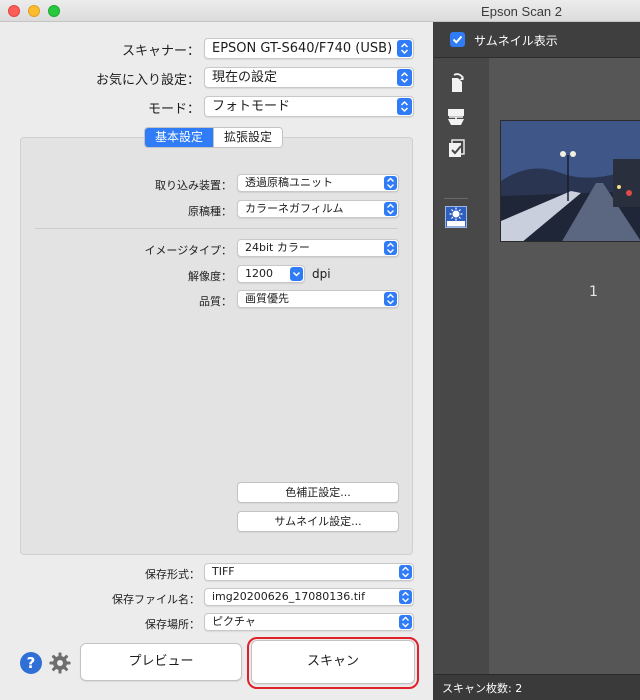 This screenshot has height=700, width=640. What do you see at coordinates (216, 228) in the screenshot?
I see `section-divider` at bounding box center [216, 228].